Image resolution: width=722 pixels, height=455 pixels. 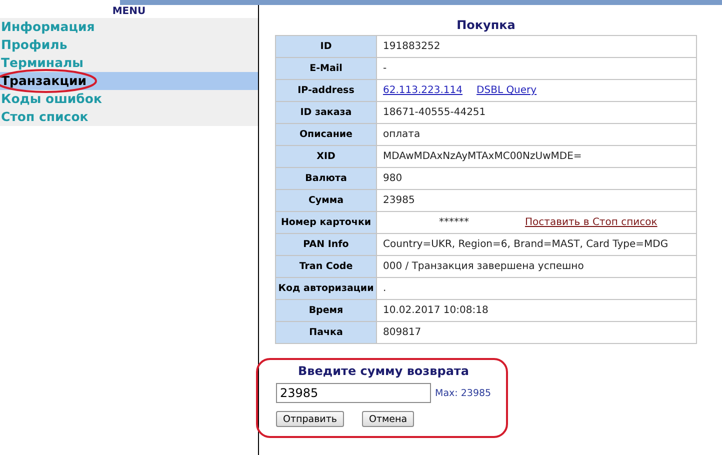 I want to click on field-value: 980, so click(x=536, y=179).